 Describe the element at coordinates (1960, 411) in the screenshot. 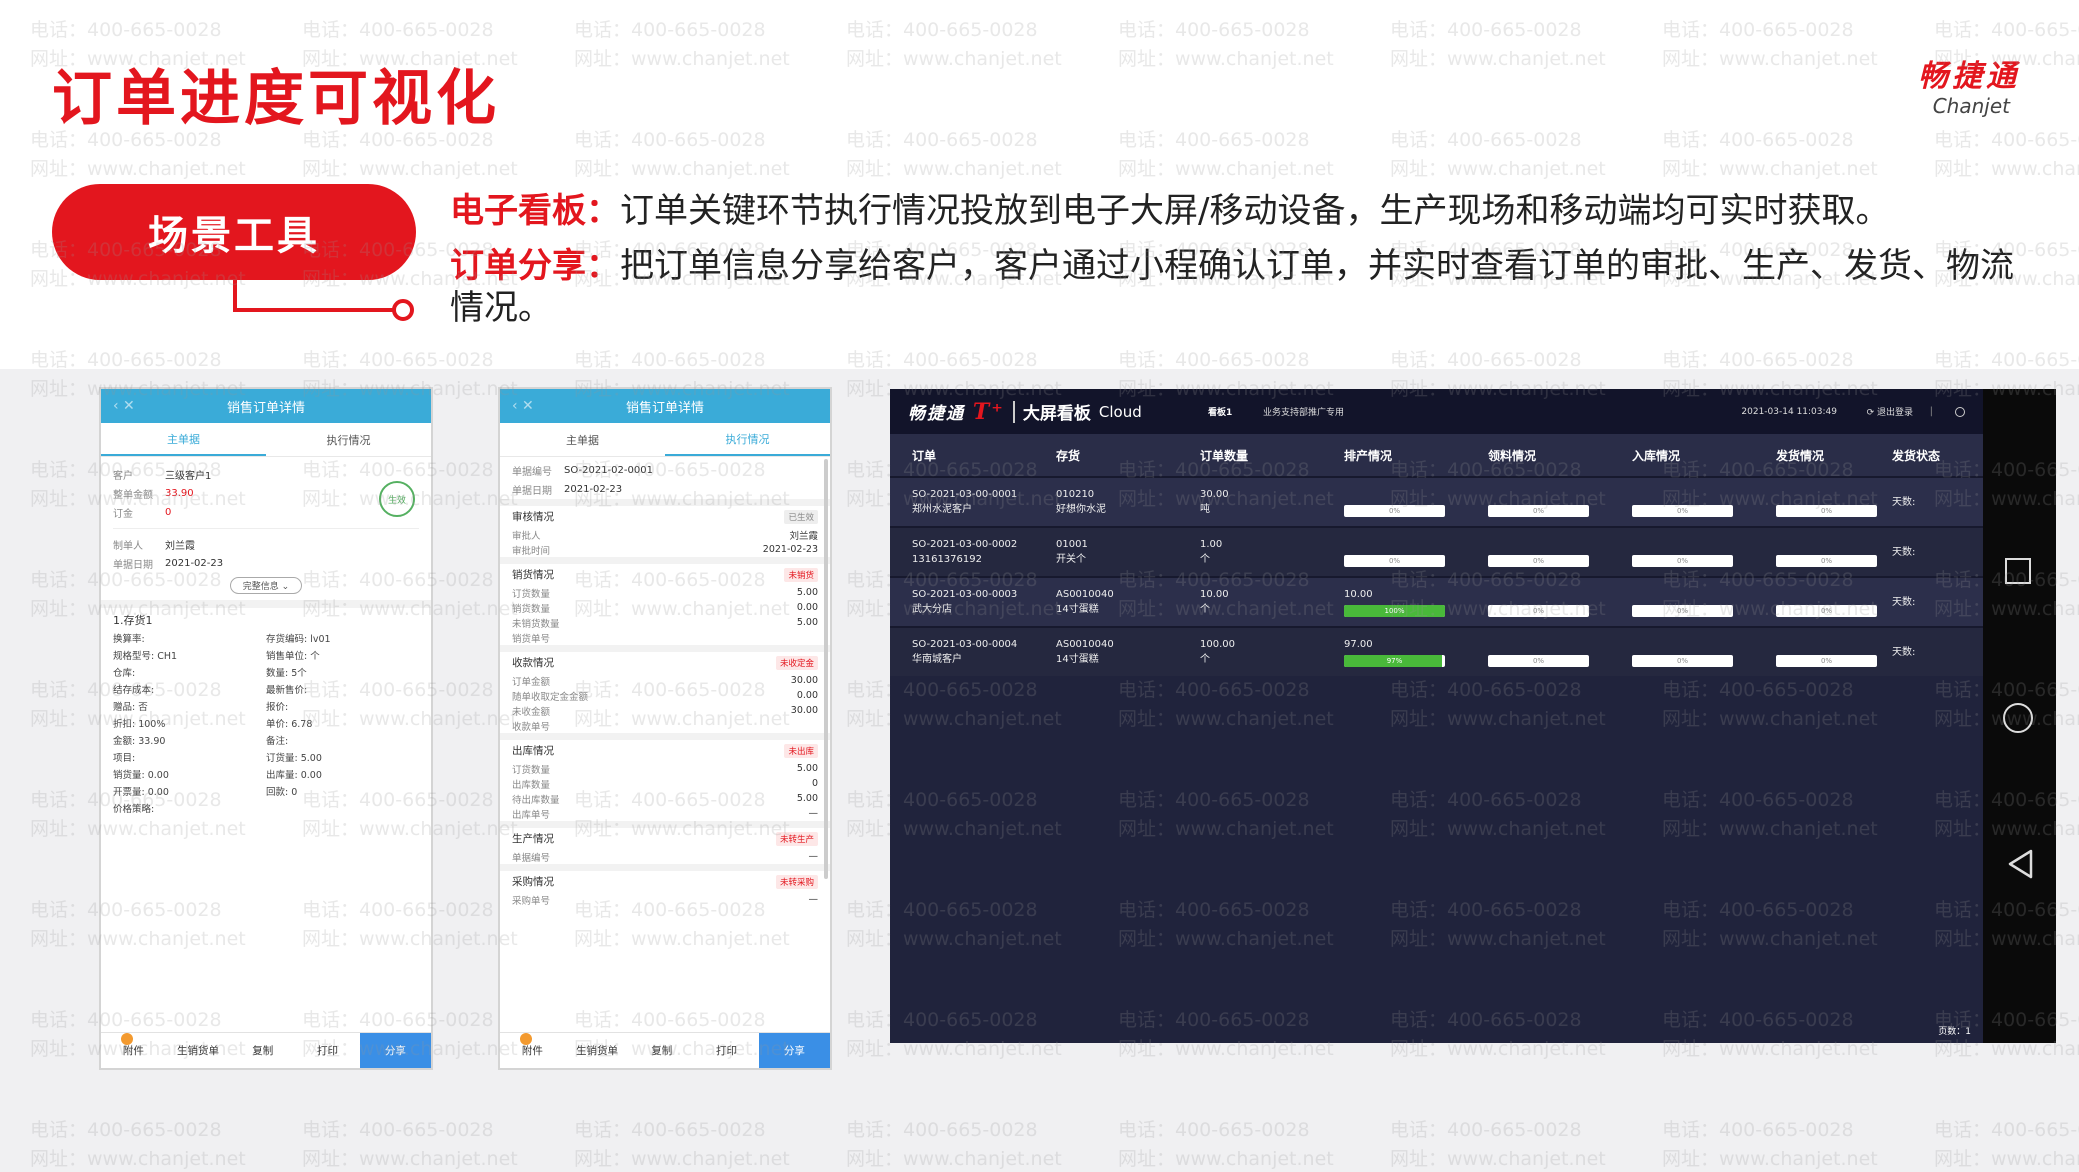

I see `settings-icon` at that location.